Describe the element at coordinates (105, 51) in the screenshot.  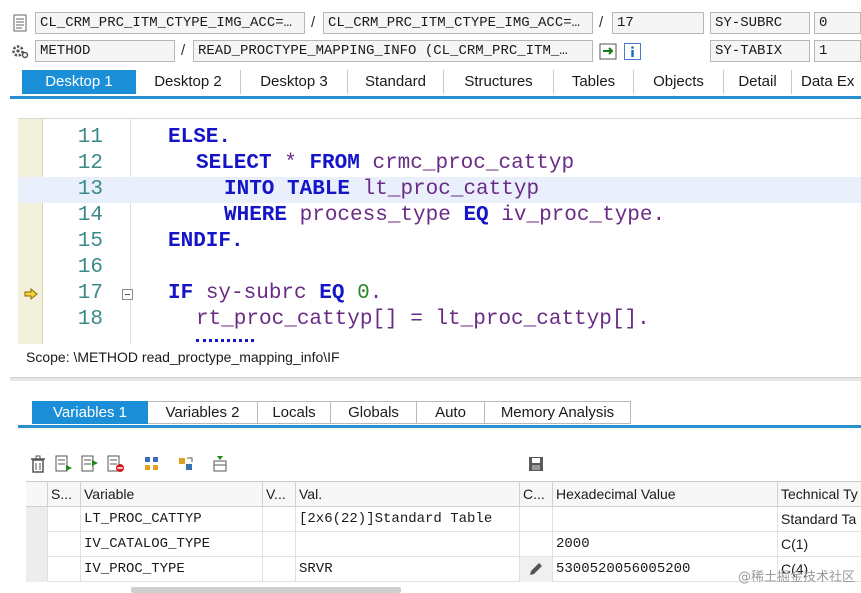
I see `event-type-field: METHOD` at that location.